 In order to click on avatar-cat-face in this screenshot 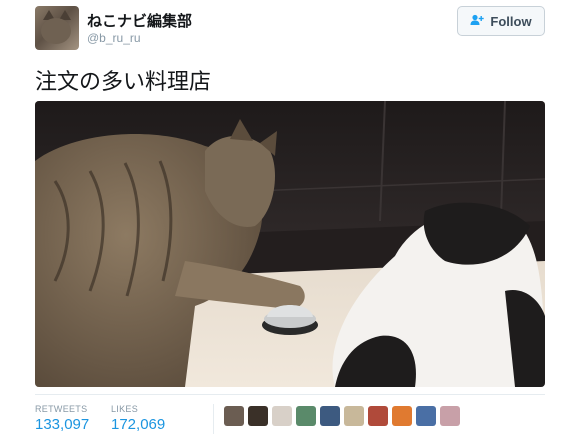, I will do `click(56, 31)`.